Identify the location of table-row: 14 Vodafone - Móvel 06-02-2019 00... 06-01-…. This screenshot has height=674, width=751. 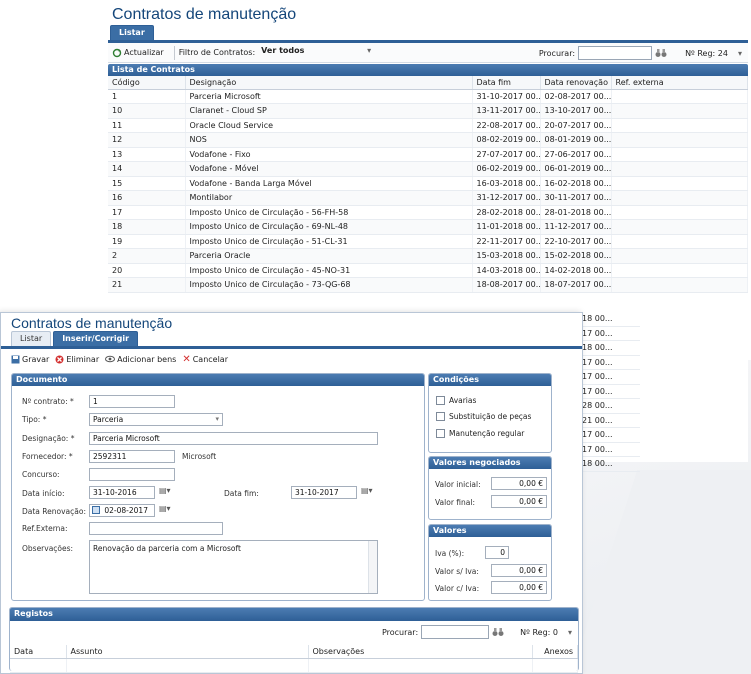
(428, 169).